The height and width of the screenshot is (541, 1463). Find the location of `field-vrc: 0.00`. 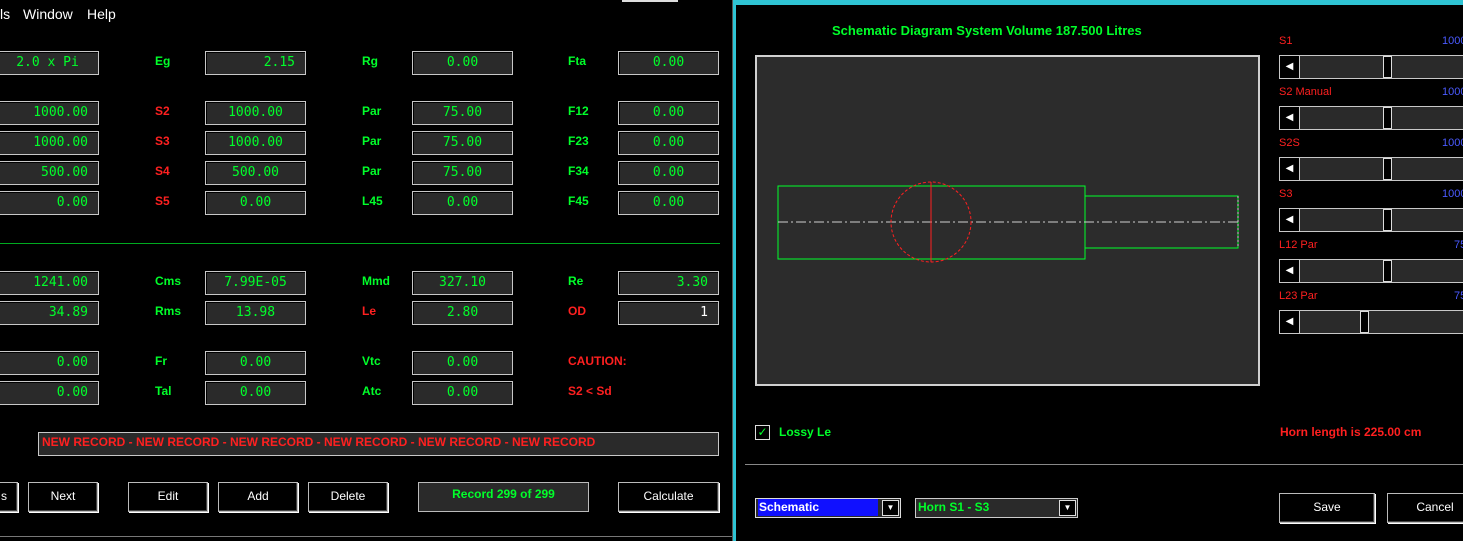

field-vrc: 0.00 is located at coordinates (49, 363).